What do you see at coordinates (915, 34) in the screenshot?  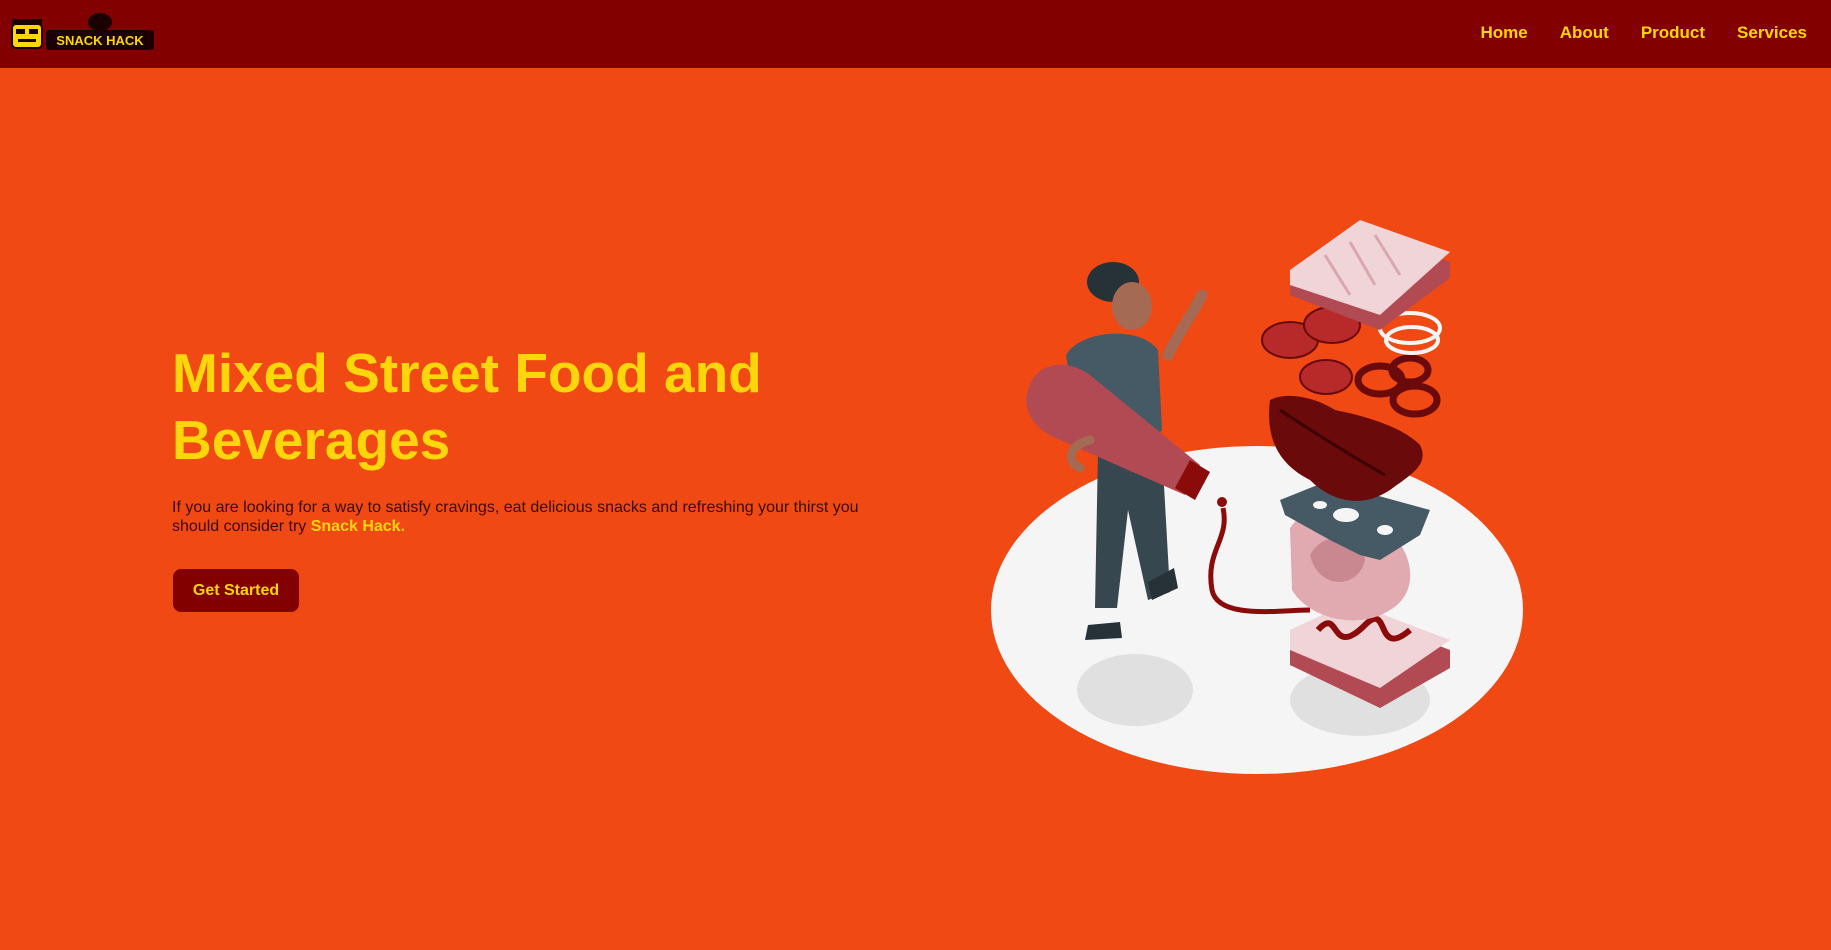 I see `navbar: SNACK HACK Home About Product Services` at bounding box center [915, 34].